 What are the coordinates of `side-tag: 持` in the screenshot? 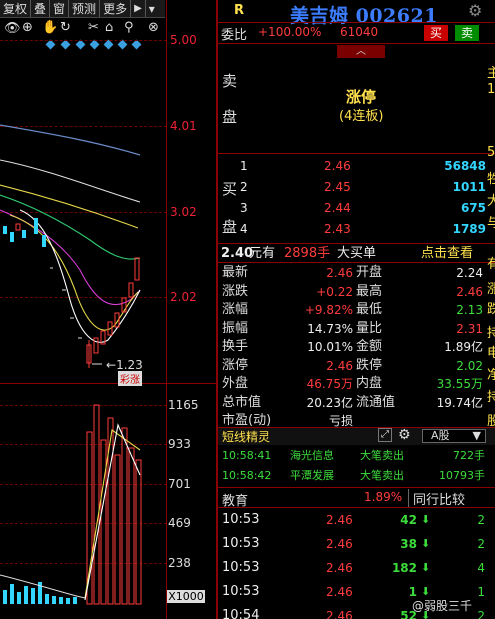 It's located at (491, 397).